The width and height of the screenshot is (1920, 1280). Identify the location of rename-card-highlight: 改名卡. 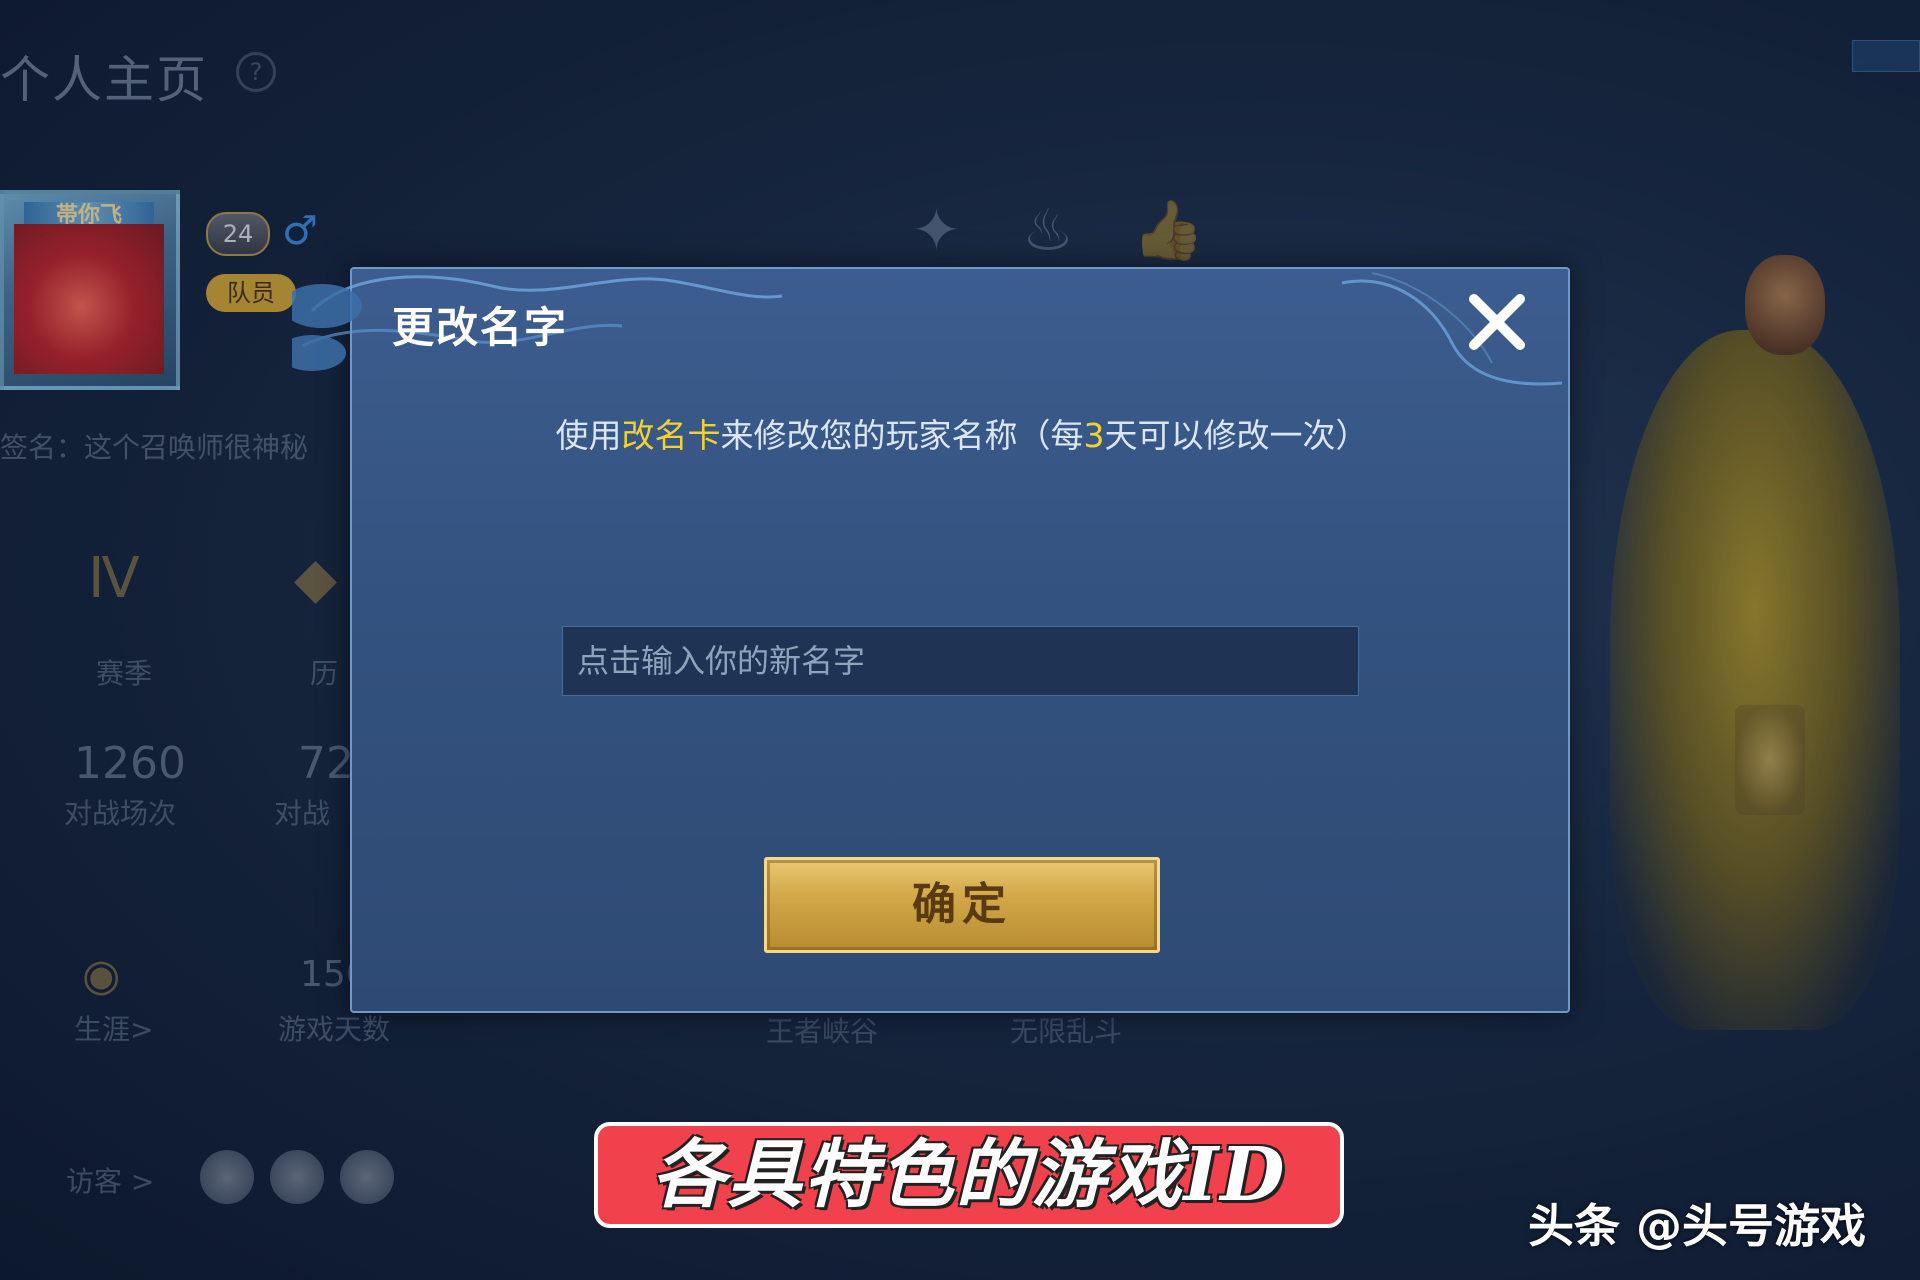
(671, 435).